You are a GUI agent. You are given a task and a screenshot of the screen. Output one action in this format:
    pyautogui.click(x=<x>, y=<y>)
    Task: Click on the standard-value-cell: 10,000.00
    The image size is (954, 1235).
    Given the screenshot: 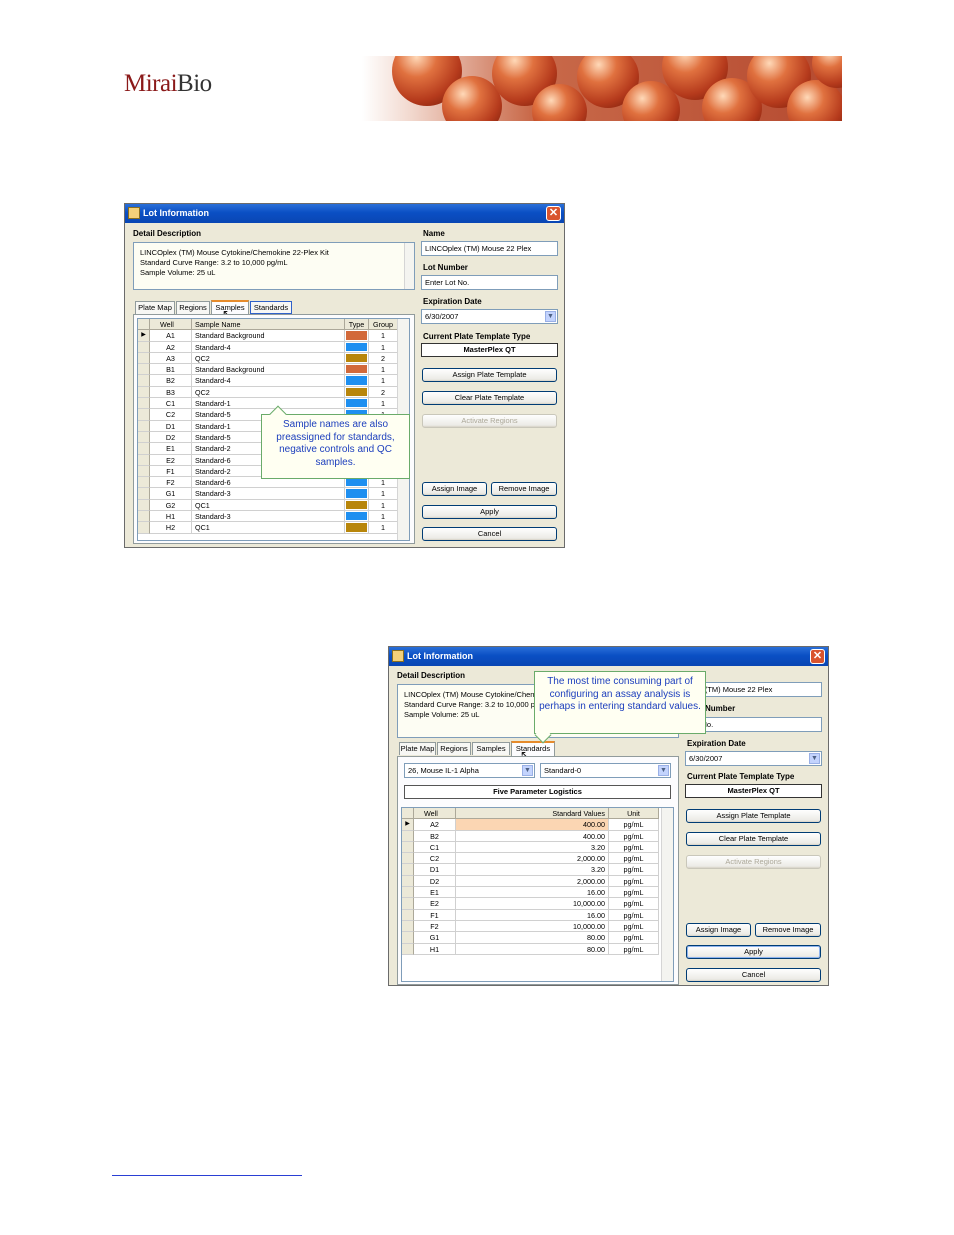 What is the action you would take?
    pyautogui.click(x=532, y=904)
    